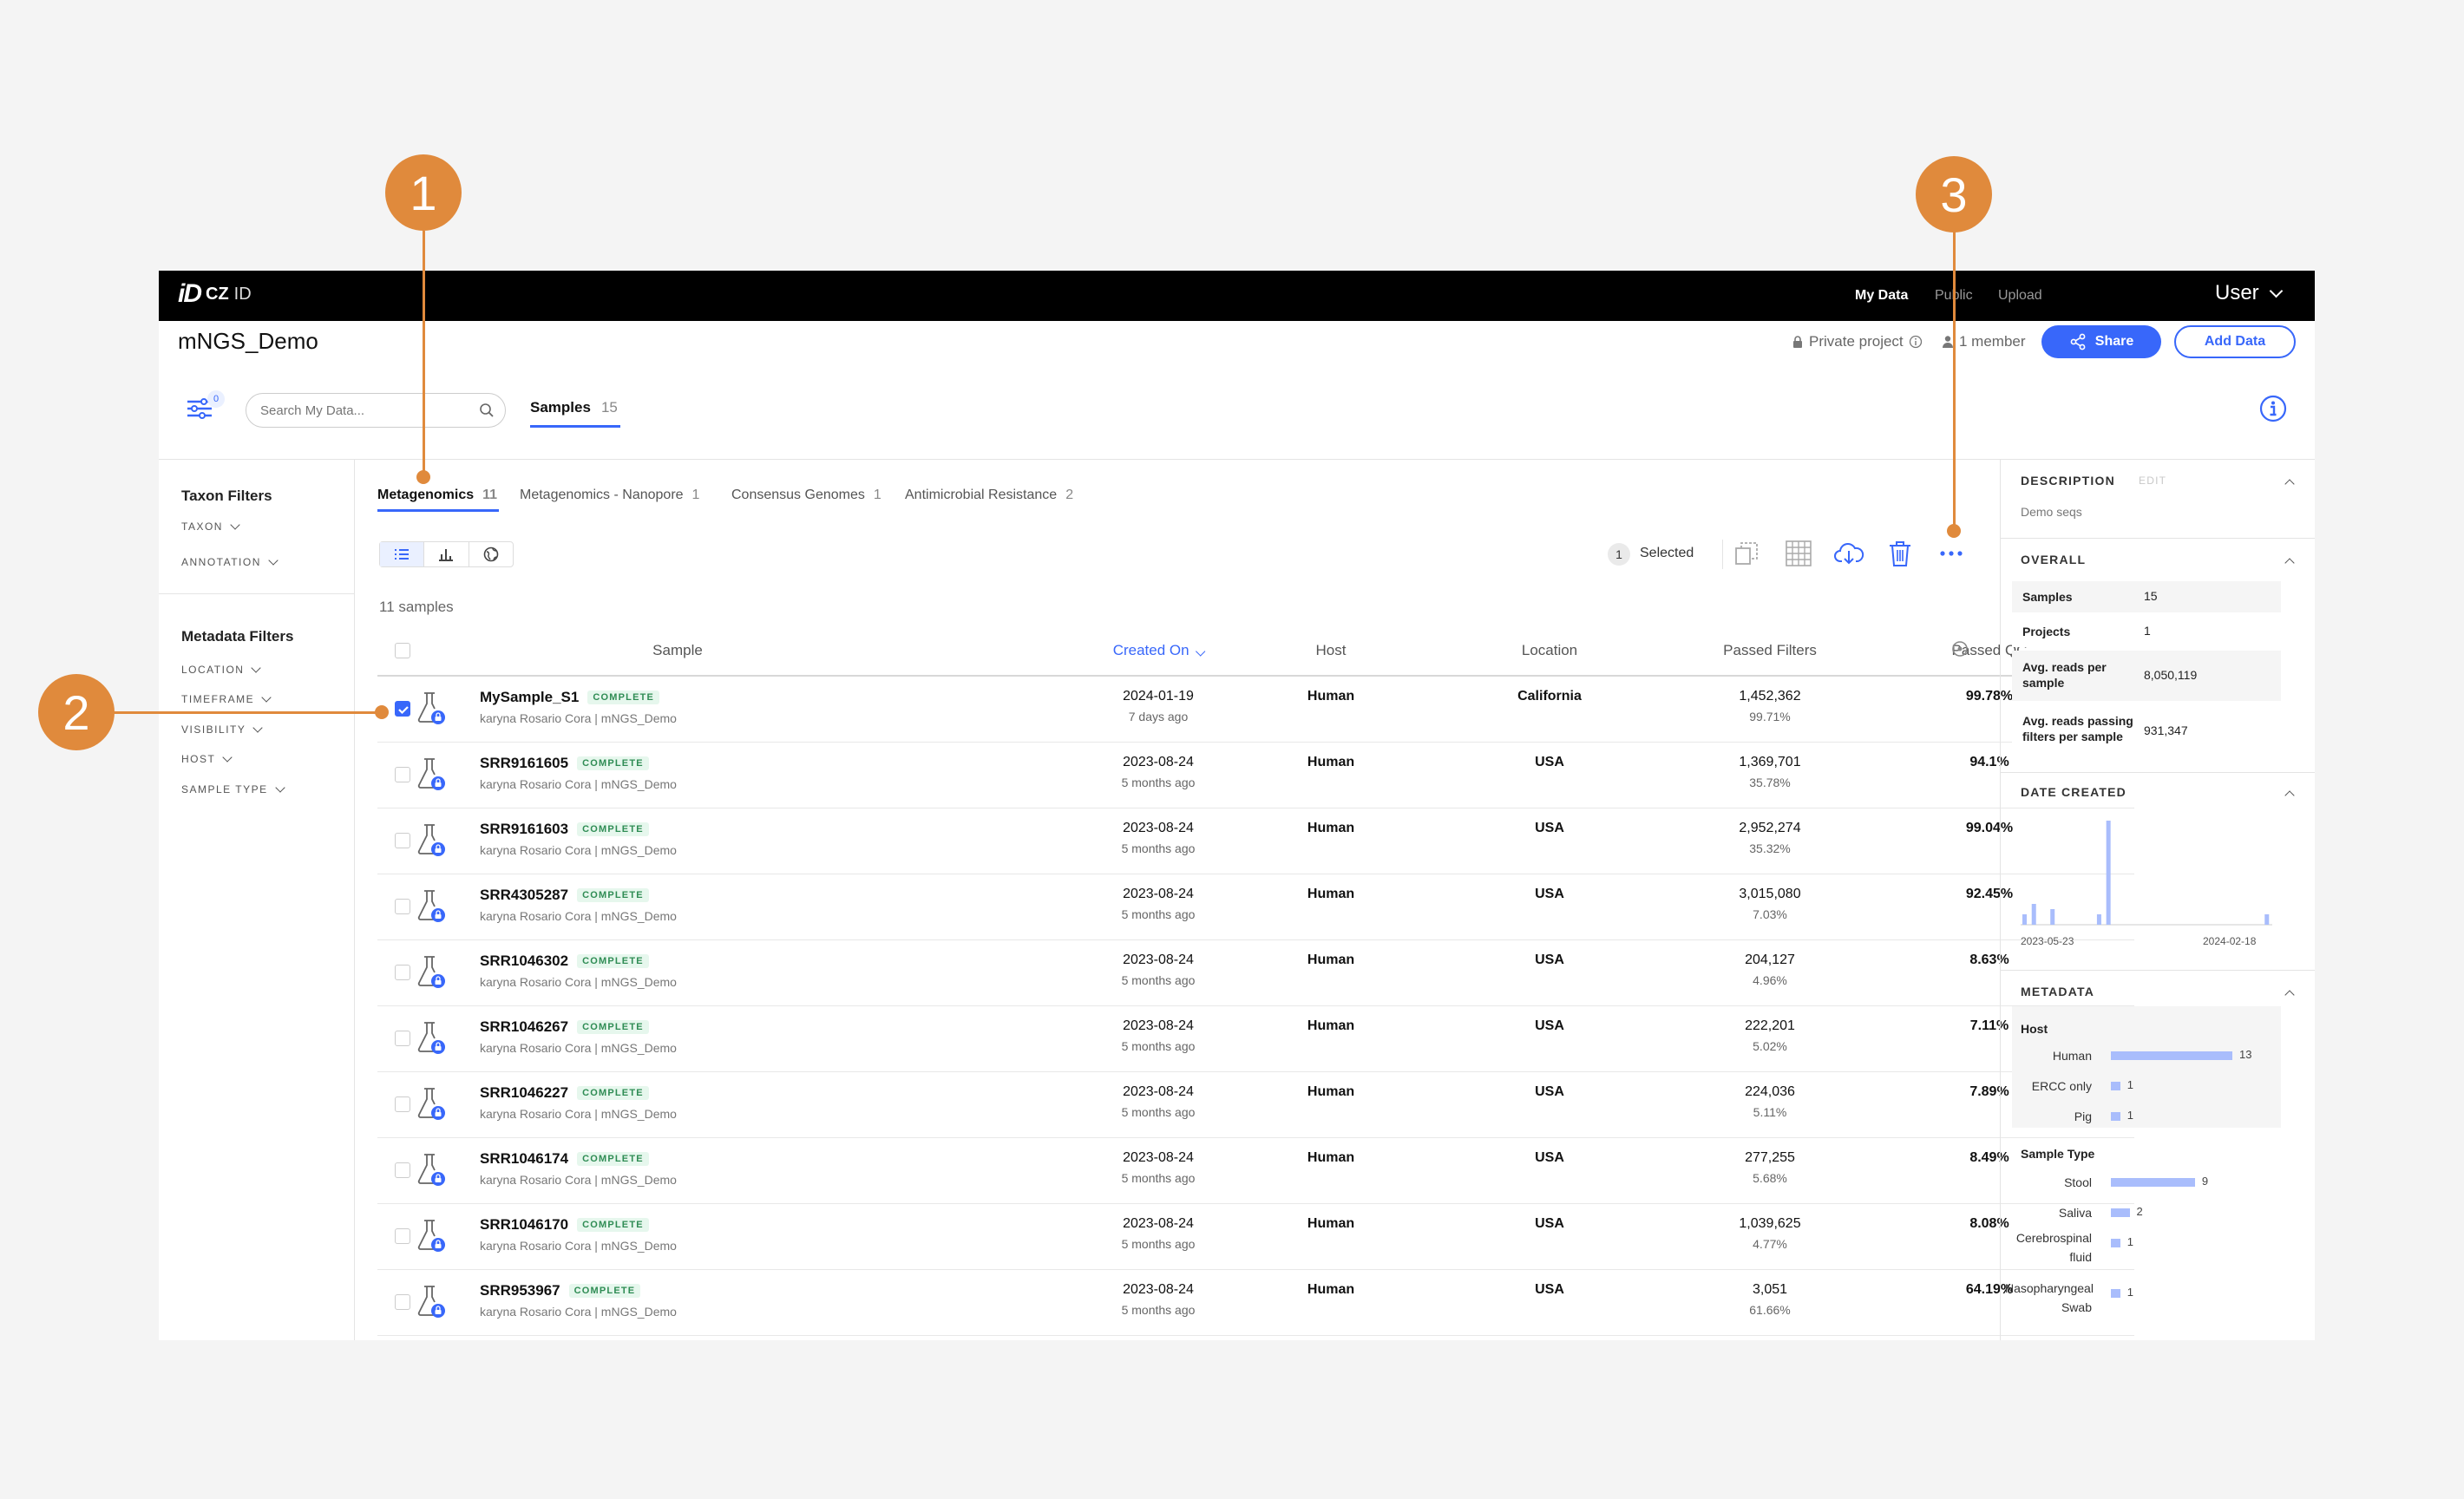 This screenshot has width=2464, height=1499. I want to click on chevron-down-icon, so click(279, 787).